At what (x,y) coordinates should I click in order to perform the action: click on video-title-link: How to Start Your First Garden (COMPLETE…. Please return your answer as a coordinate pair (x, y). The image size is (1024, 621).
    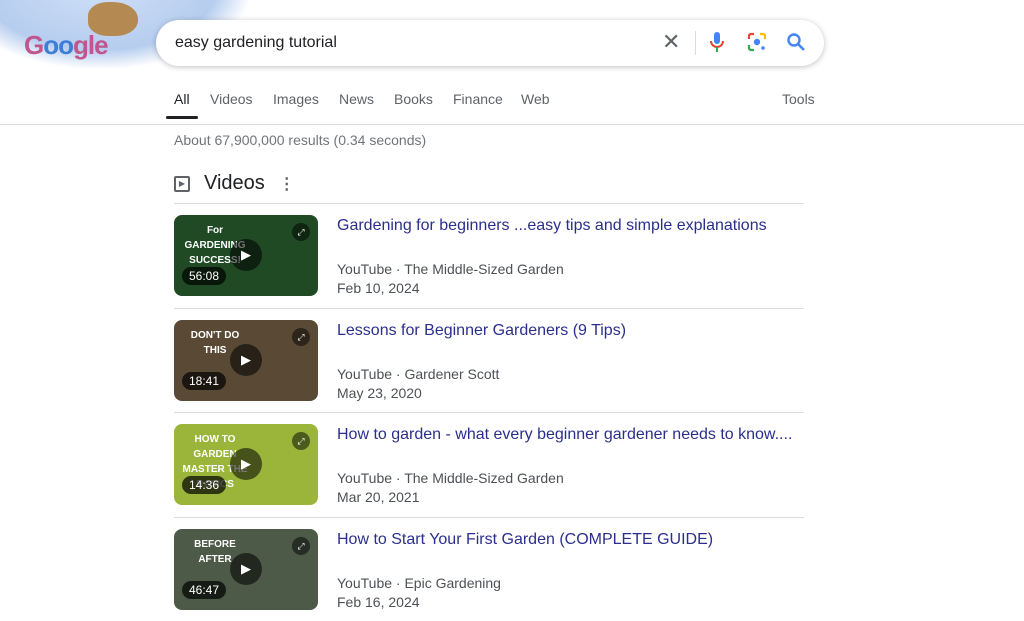
    Looking at the image, I should click on (525, 540).